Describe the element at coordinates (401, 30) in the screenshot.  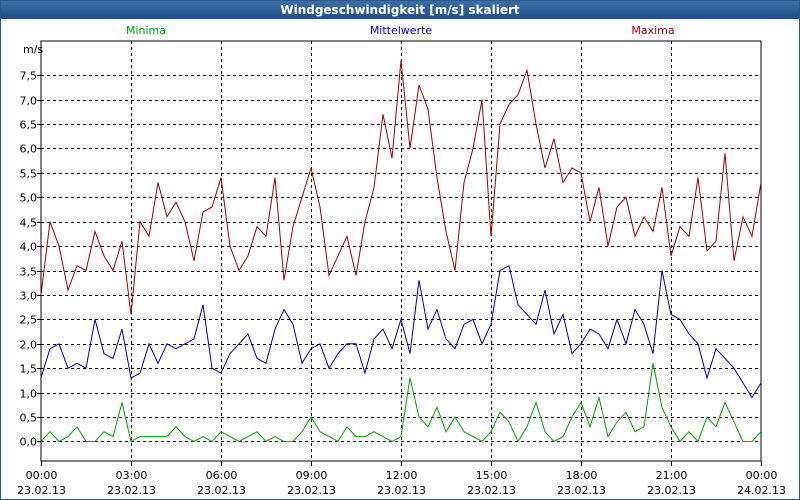
I see `legend-mittelwerte: Mittelwerte` at that location.